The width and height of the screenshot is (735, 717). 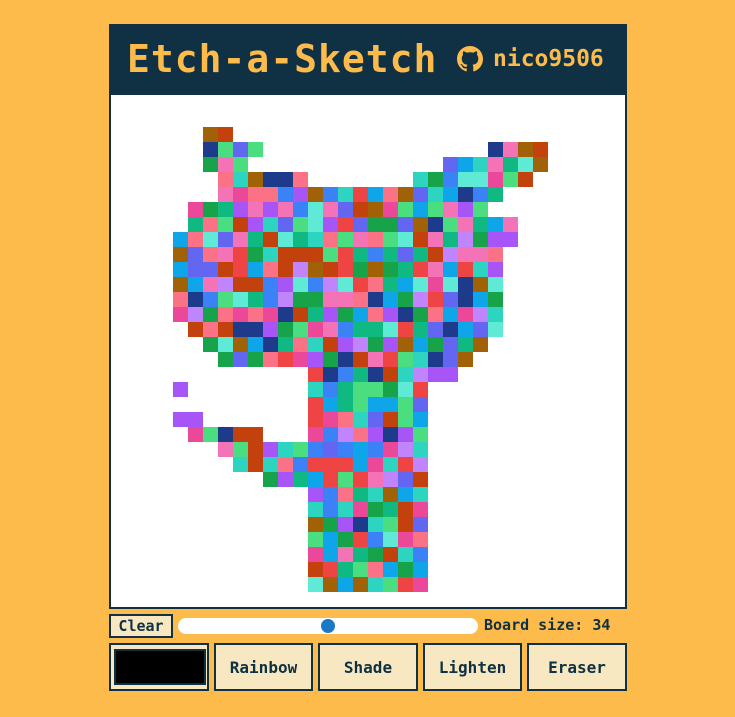 What do you see at coordinates (263, 667) in the screenshot?
I see `rainbow-button: Rainbow` at bounding box center [263, 667].